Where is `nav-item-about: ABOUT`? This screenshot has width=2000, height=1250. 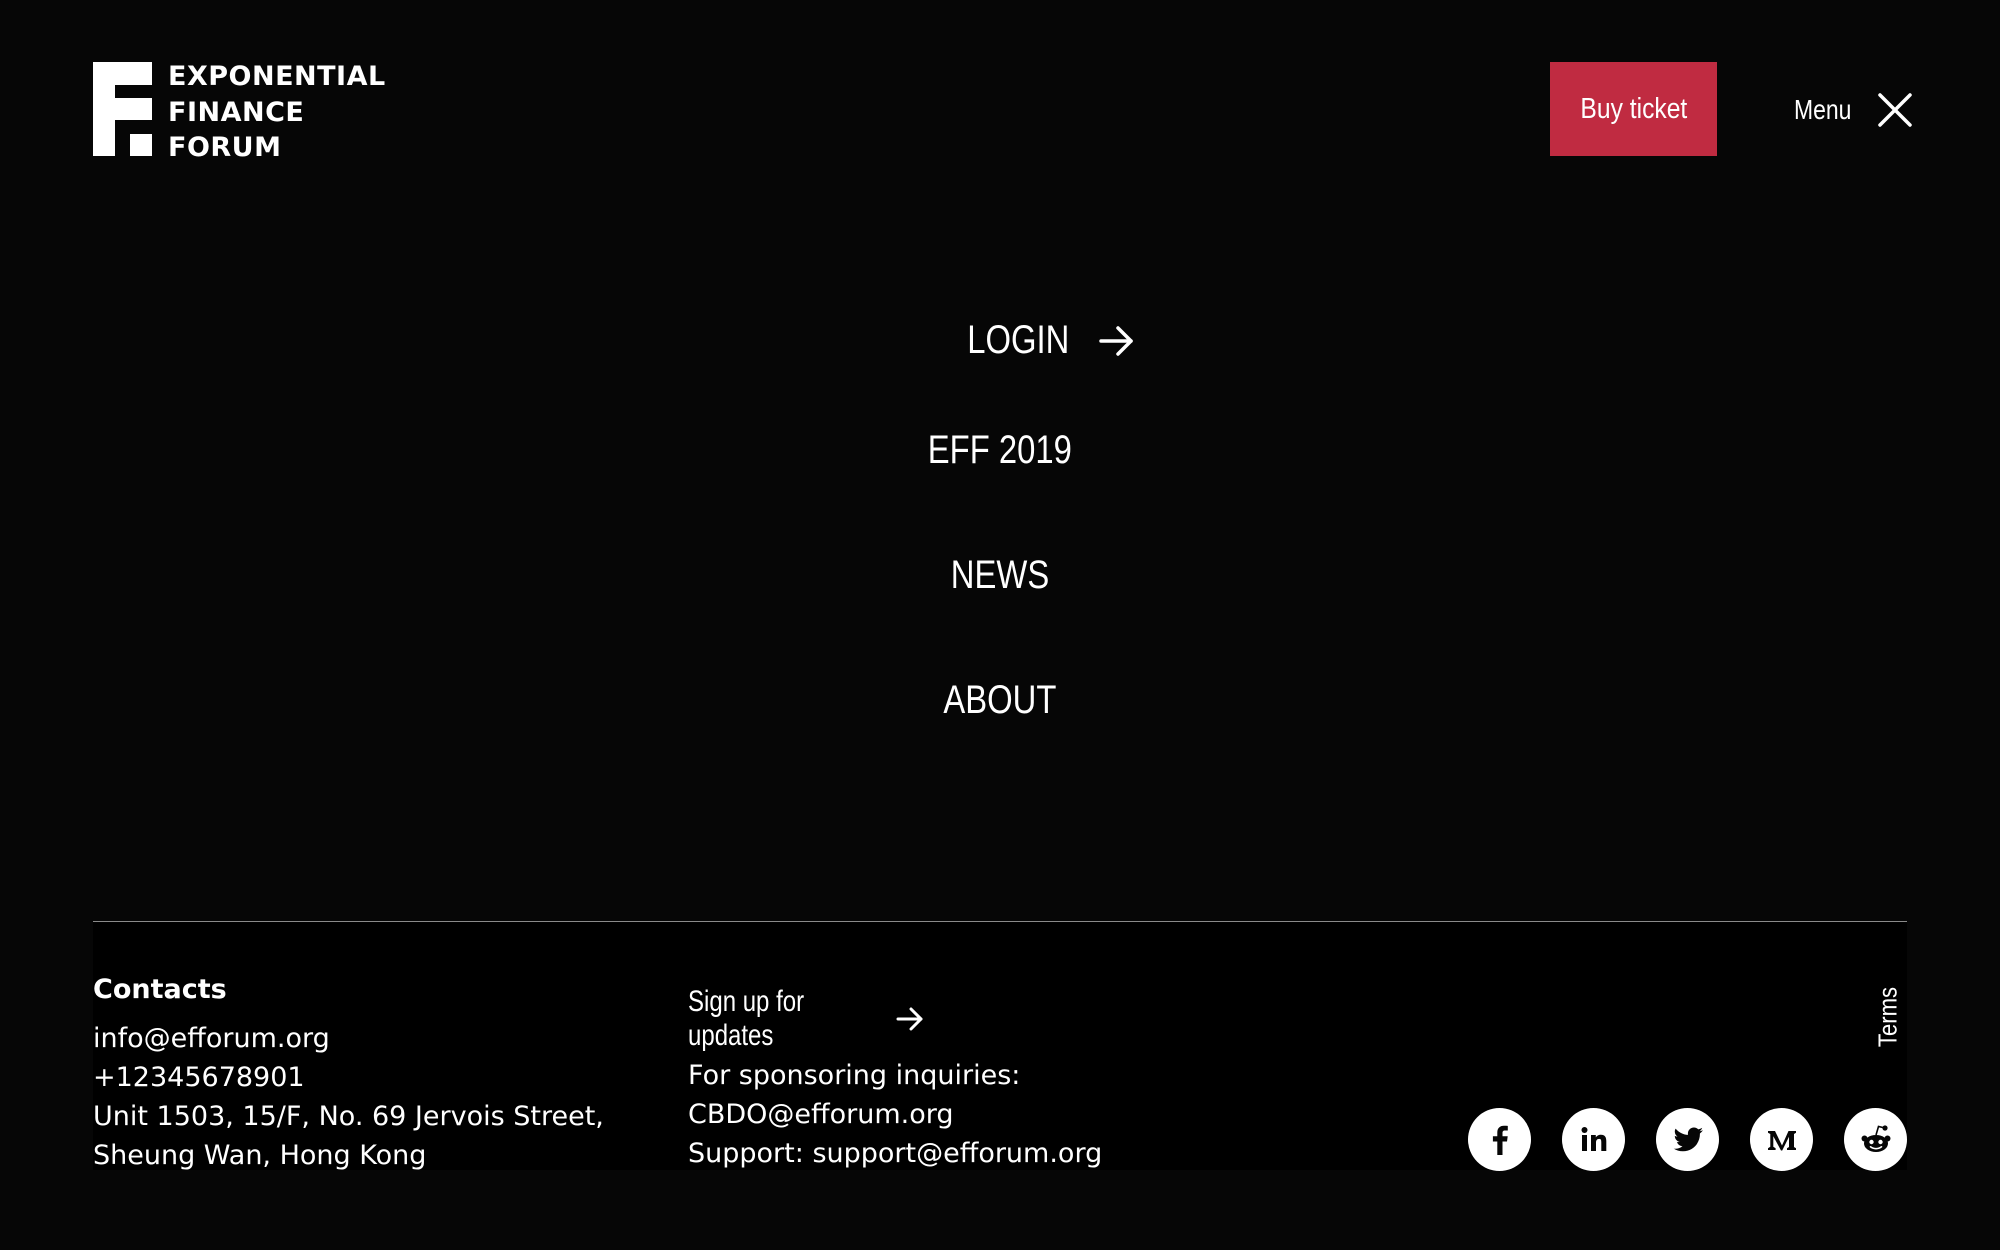 nav-item-about: ABOUT is located at coordinates (1000, 700).